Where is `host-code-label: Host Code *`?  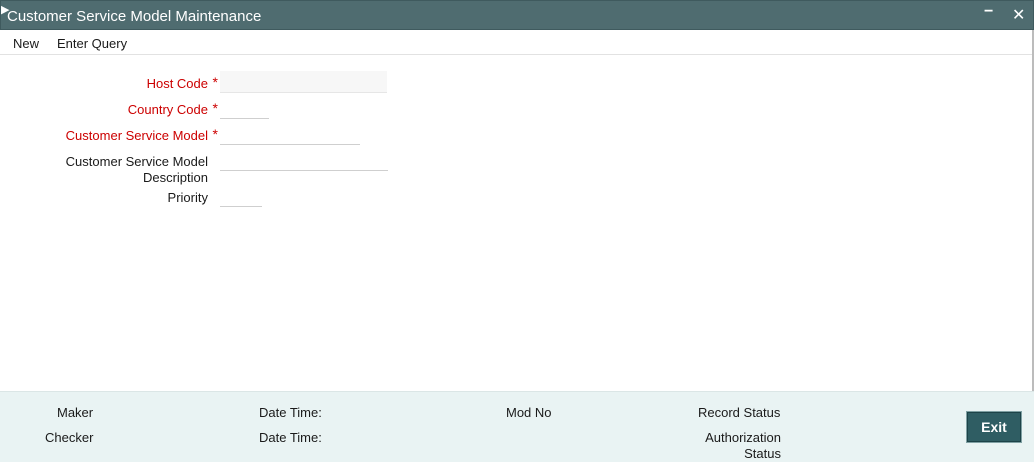 host-code-label: Host Code * is located at coordinates (159, 83).